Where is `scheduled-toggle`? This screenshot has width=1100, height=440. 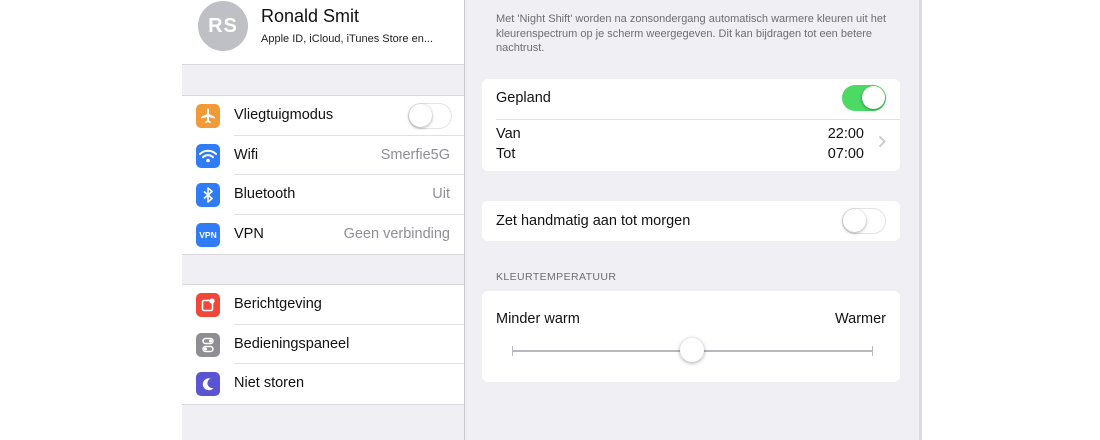 scheduled-toggle is located at coordinates (864, 98).